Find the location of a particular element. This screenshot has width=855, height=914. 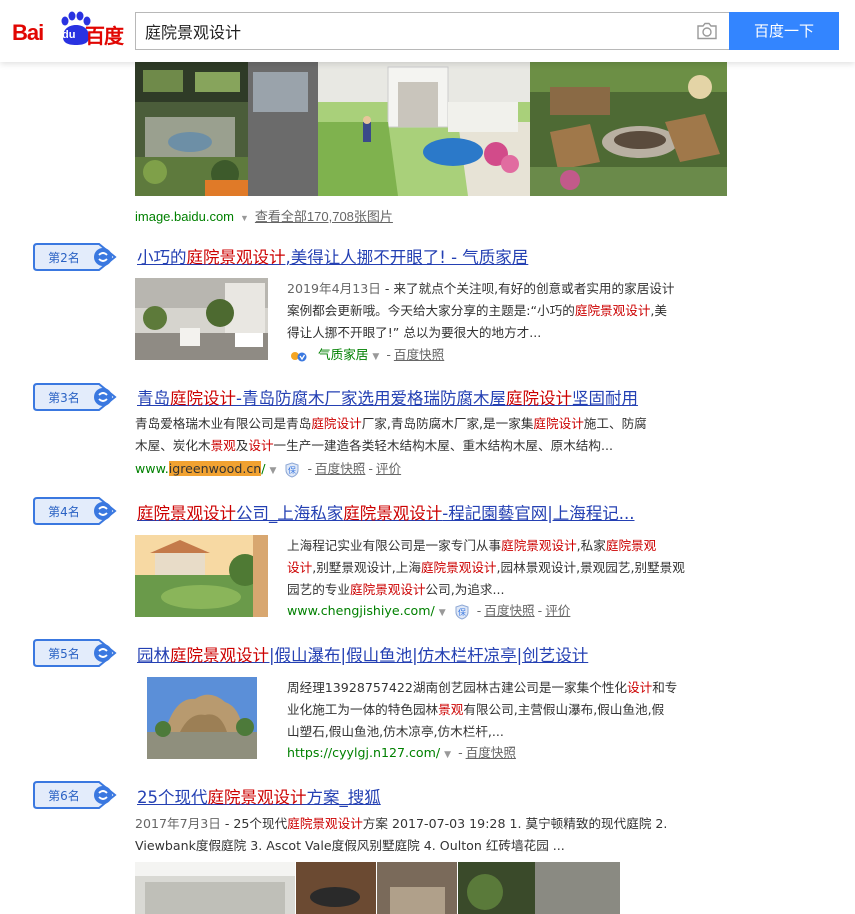

abstract-text: ,别墅景观设计,上海 is located at coordinates (366, 567).